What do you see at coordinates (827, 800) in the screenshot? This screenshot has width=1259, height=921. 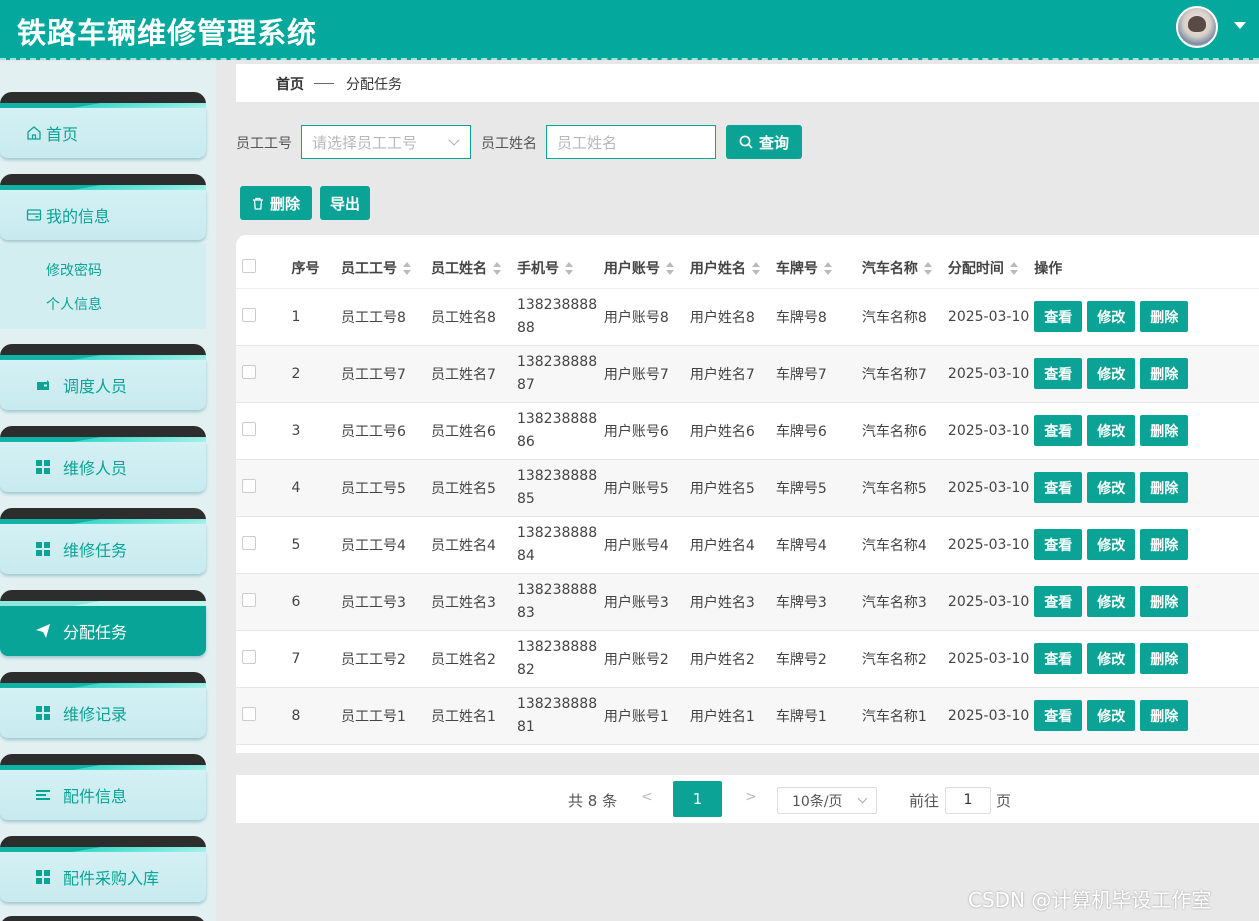 I see `page-size-select: 10条/页` at bounding box center [827, 800].